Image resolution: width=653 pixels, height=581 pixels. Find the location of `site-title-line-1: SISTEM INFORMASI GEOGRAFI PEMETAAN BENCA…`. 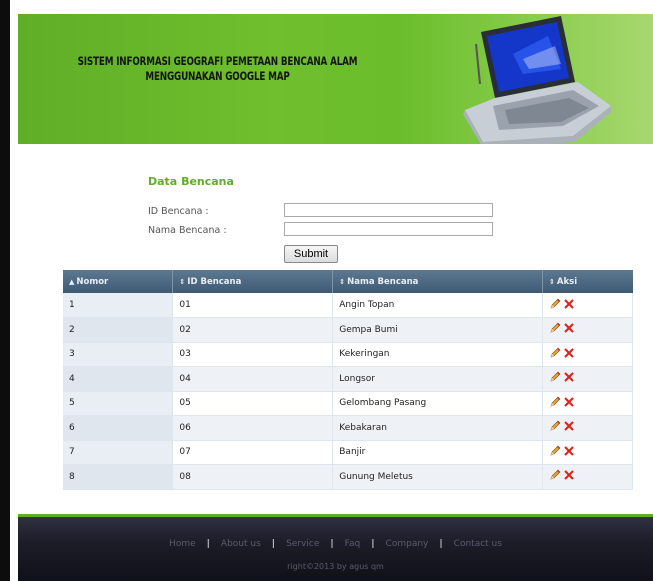

site-title-line-1: SISTEM INFORMASI GEOGRAFI PEMETAAN BENCA… is located at coordinates (217, 61).